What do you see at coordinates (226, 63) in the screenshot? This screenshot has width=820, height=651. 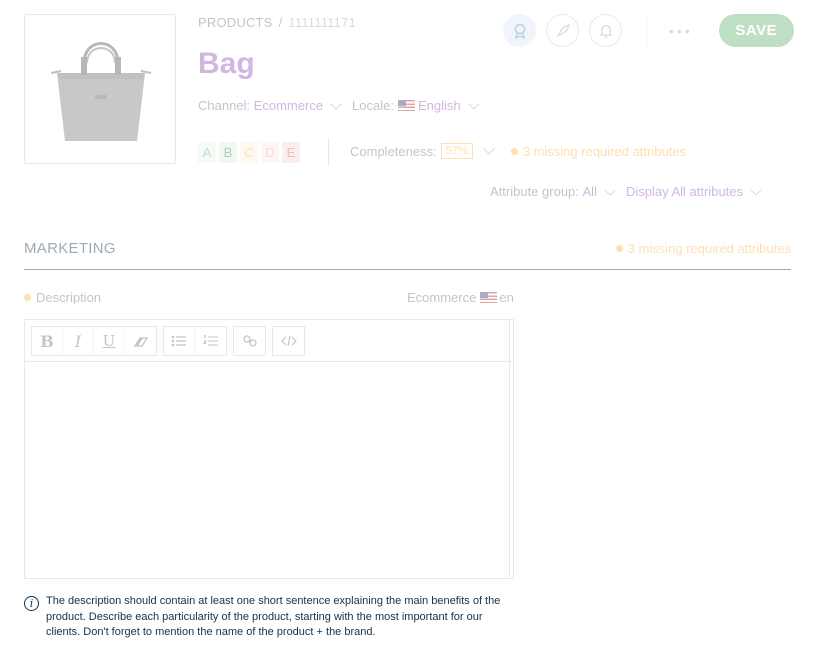 I see `page-title: Bag` at bounding box center [226, 63].